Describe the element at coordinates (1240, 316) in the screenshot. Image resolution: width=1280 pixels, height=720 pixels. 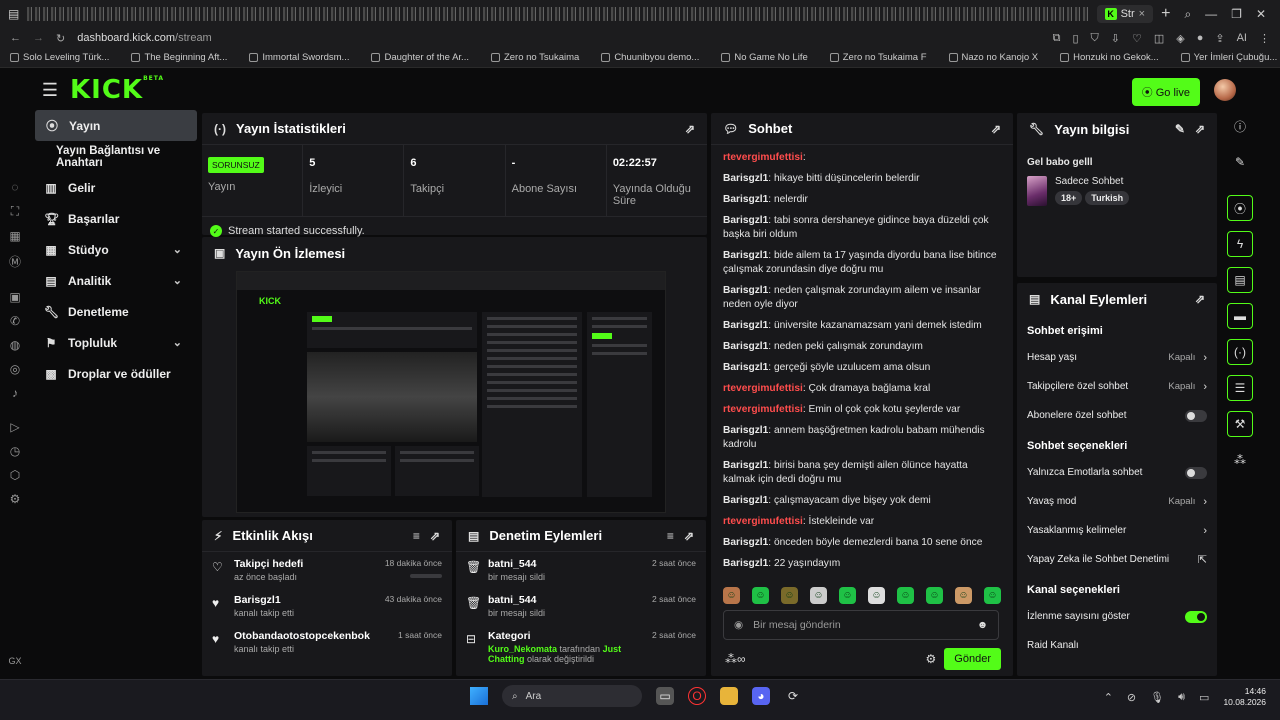
I see `chat-icon: ▬` at that location.